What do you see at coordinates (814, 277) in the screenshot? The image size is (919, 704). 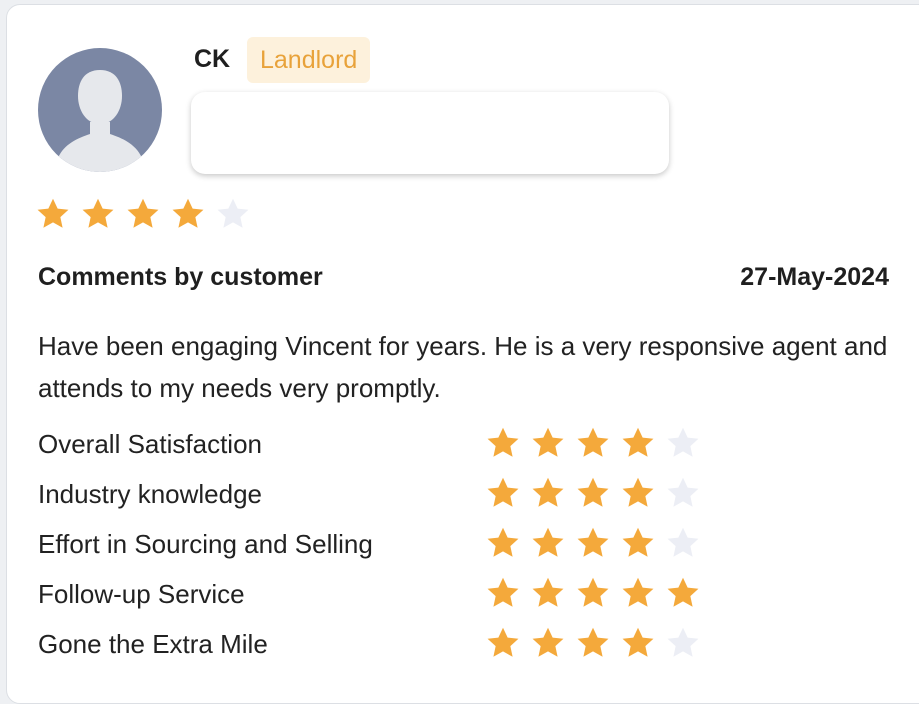 I see `review-date: 27-May-2024` at bounding box center [814, 277].